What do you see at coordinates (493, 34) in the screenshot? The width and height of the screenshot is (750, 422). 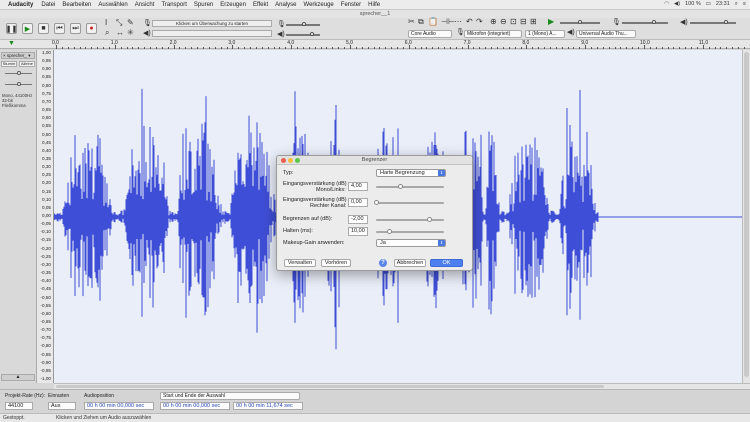 I see `input-device-select: Mikrofon (integriert)` at bounding box center [493, 34].